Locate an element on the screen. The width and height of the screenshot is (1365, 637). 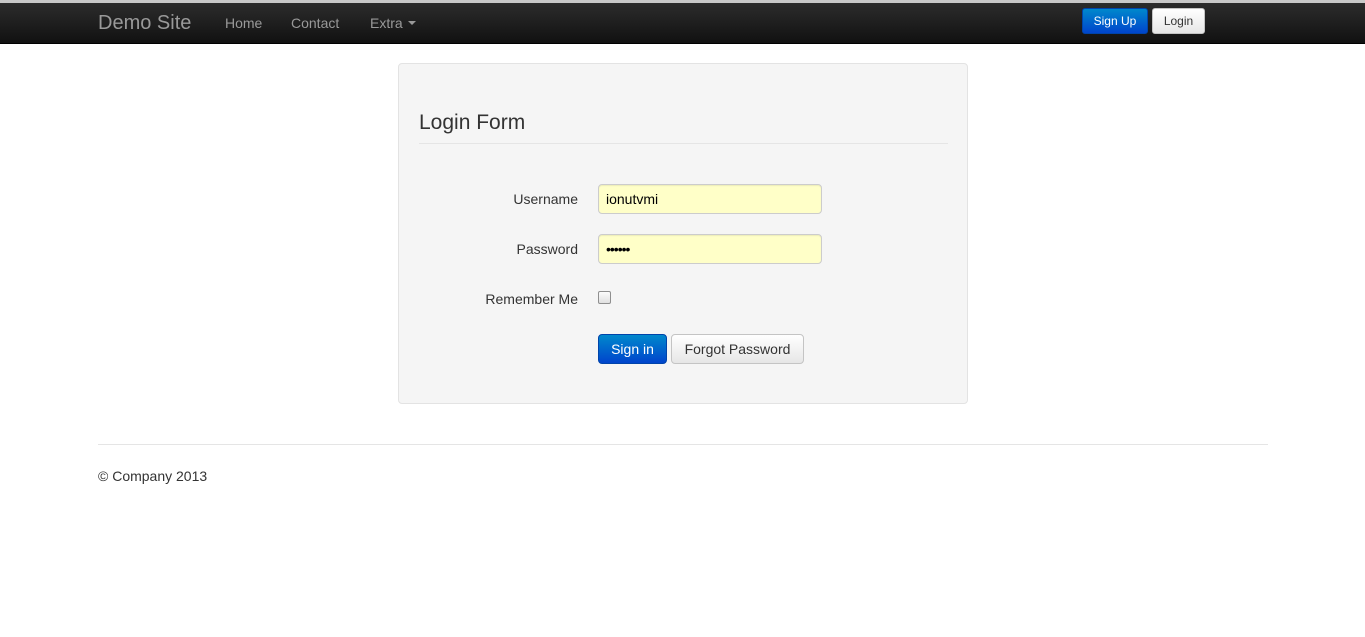
form-title: Login Form is located at coordinates (683, 127).